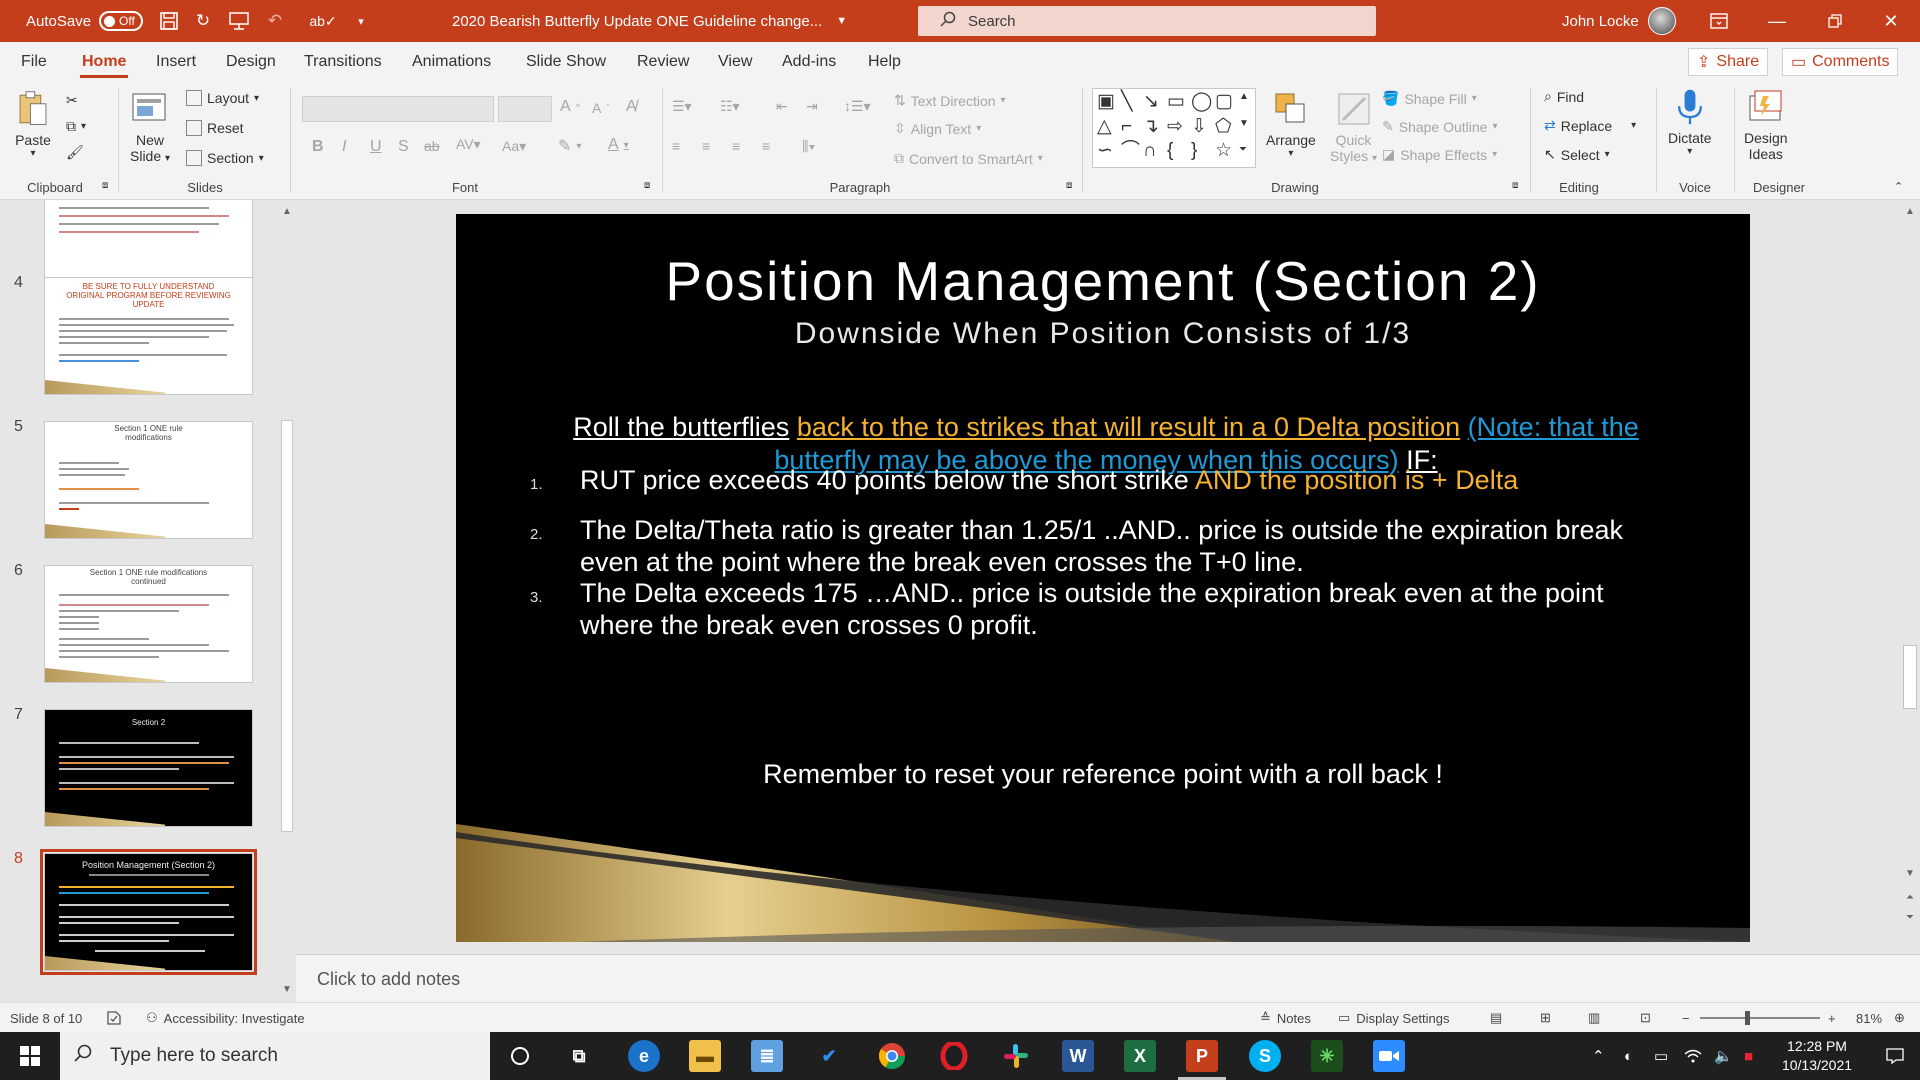 This screenshot has height=1080, width=1920. What do you see at coordinates (857, 106) in the screenshot?
I see `line-spacing-icon: ↕☰▾` at bounding box center [857, 106].